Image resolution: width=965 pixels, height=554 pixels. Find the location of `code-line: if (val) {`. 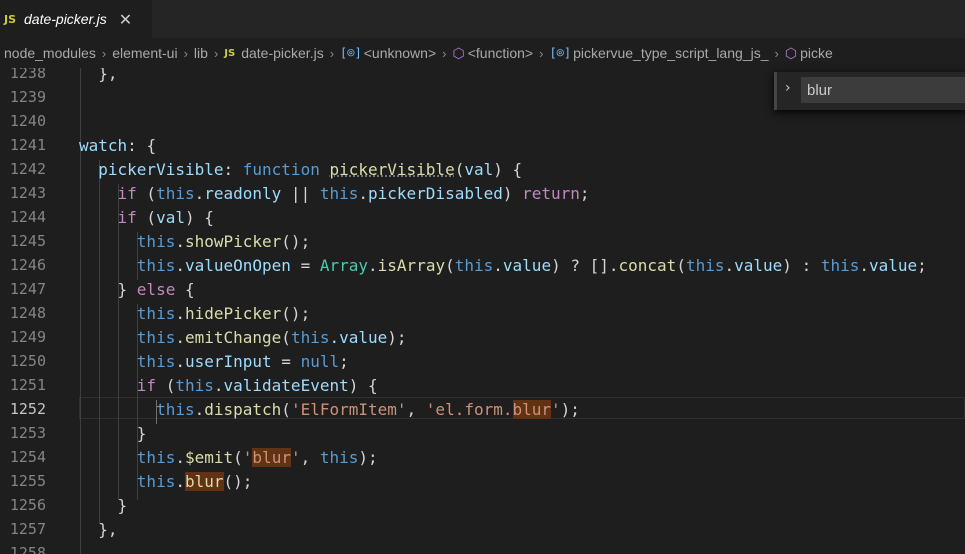

code-line: if (val) { is located at coordinates (165, 217).